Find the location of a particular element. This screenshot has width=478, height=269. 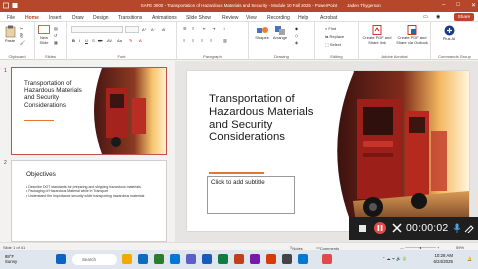

plus-ai-button: Plus AI is located at coordinates (449, 33).